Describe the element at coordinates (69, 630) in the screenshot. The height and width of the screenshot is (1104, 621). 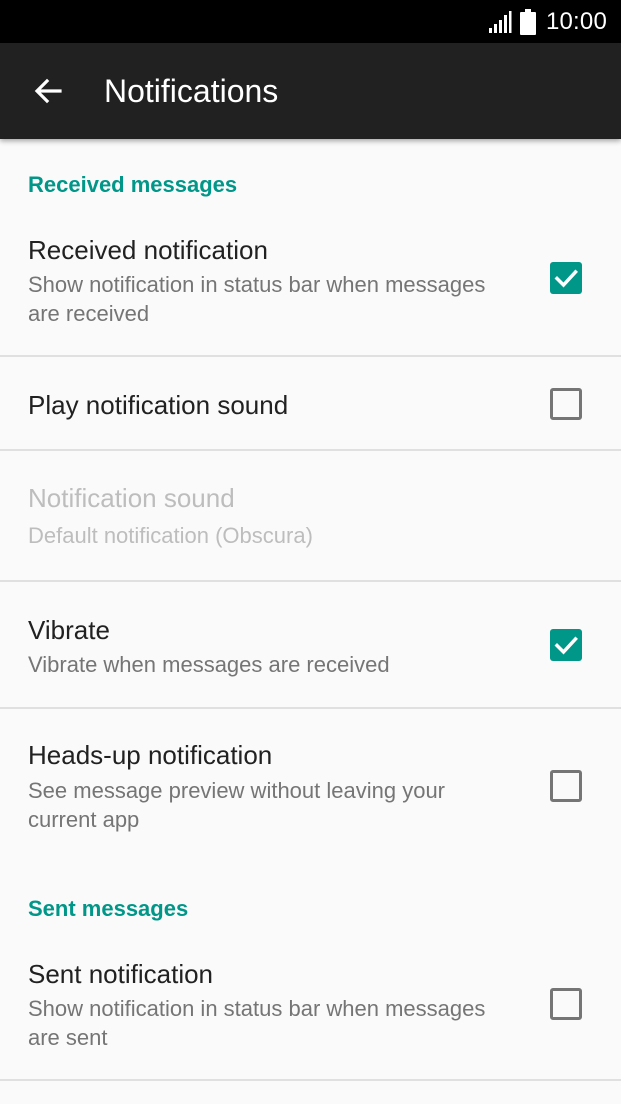
I see `pref-title: Vibrate` at that location.